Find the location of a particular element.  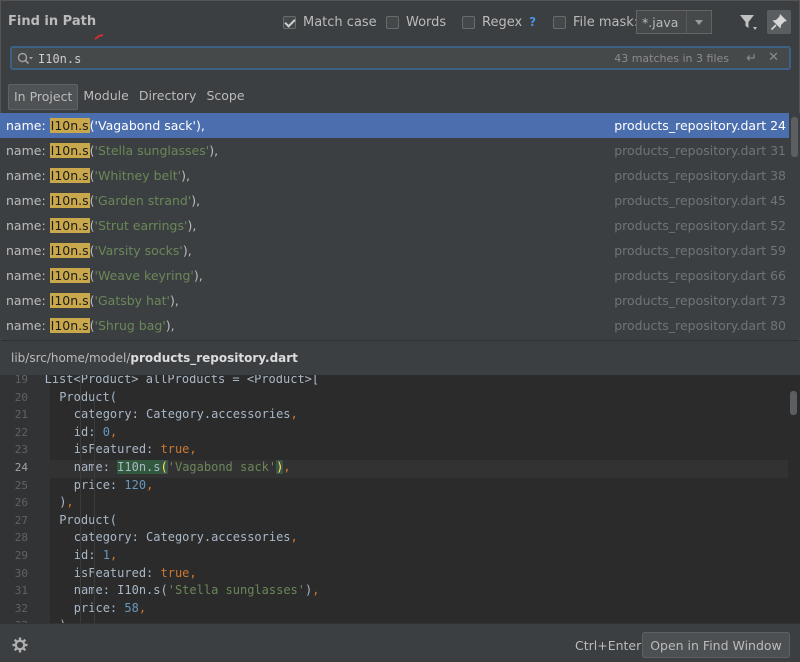

regex-help-icon: ? is located at coordinates (532, 22).